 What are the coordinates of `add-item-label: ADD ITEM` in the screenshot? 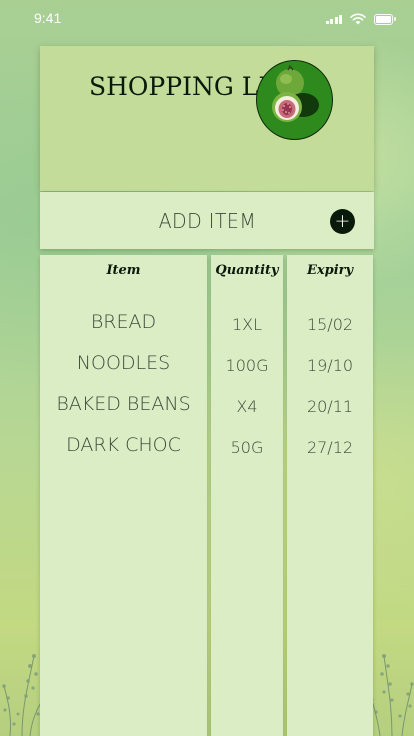 It's located at (207, 221).